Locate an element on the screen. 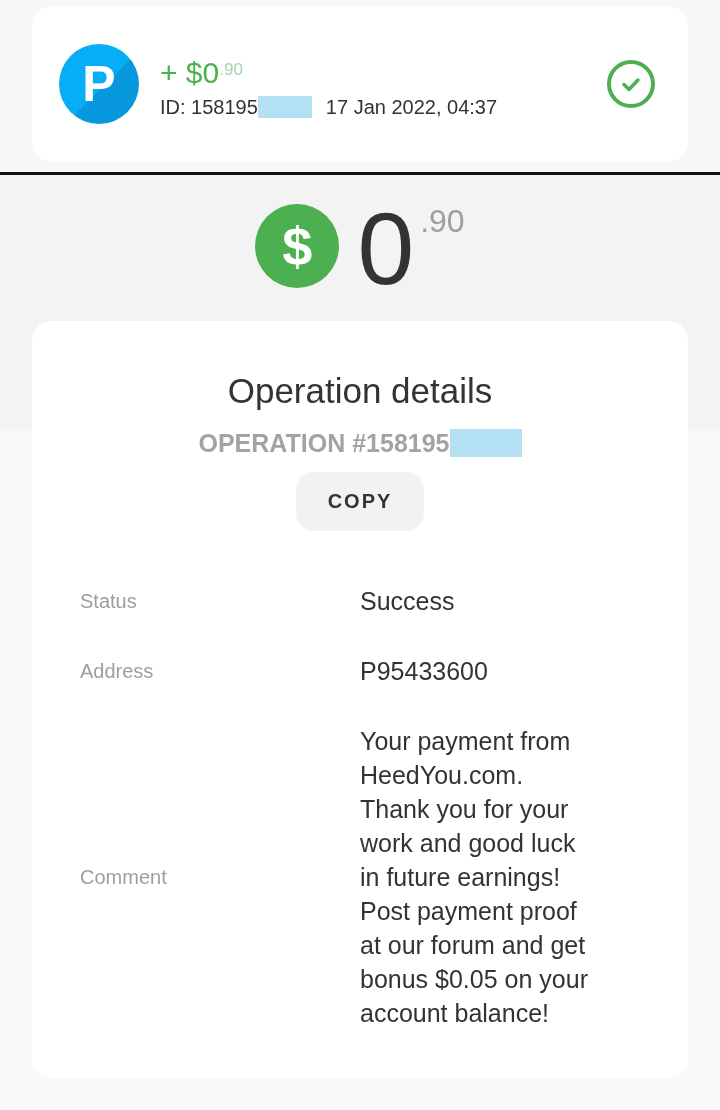 The image size is (720, 1110). copy-button: COPY is located at coordinates (360, 501).